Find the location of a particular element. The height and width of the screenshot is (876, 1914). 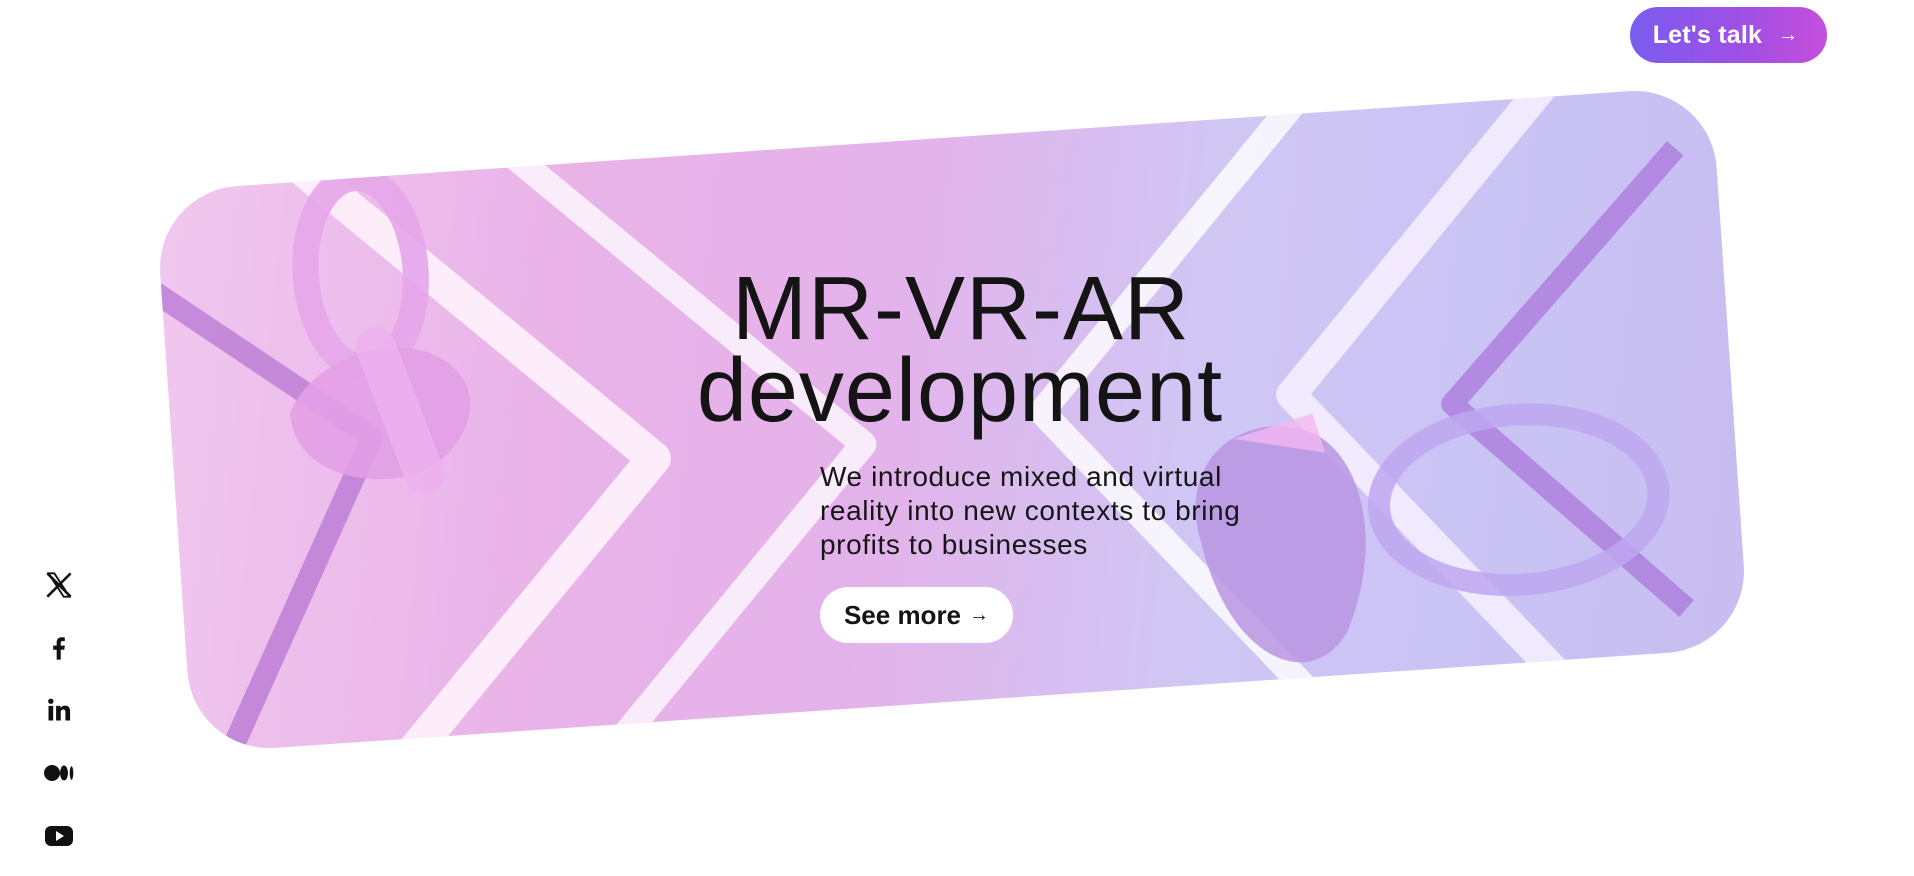

facebook-icon is located at coordinates (59, 648).